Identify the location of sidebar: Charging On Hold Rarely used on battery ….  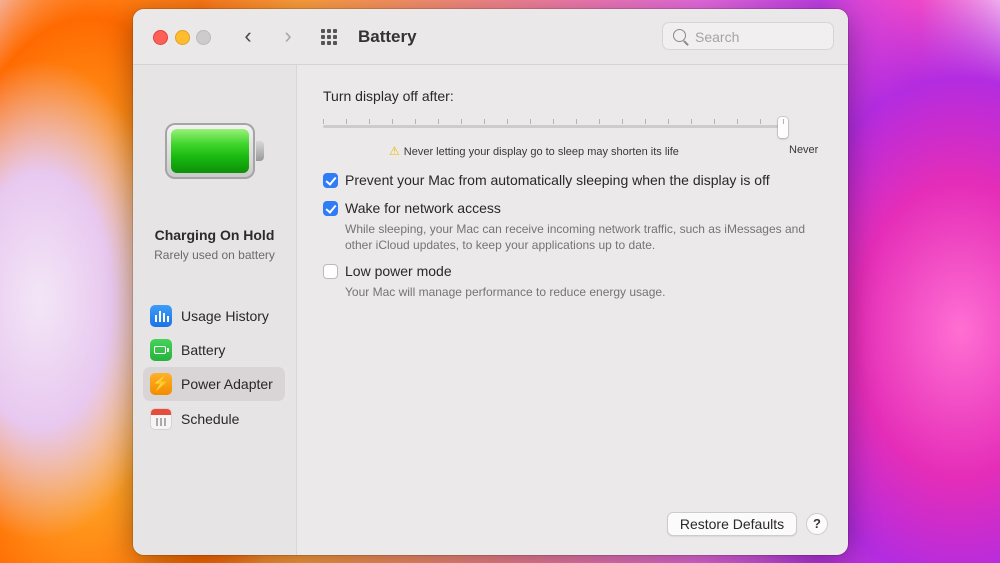
(215, 310).